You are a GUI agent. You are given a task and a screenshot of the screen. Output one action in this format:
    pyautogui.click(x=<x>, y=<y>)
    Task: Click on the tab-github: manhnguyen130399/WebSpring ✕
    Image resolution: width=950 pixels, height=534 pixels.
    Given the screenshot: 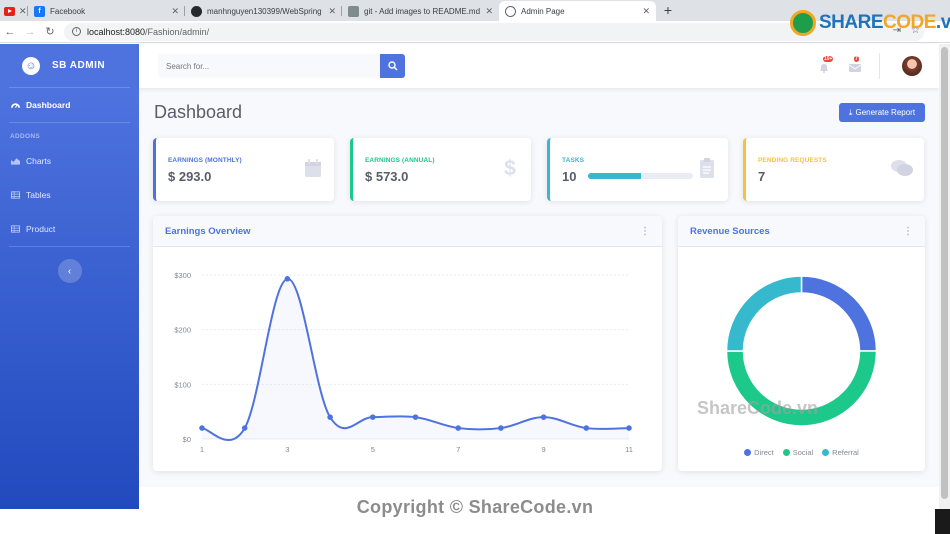 What is the action you would take?
    pyautogui.click(x=263, y=11)
    